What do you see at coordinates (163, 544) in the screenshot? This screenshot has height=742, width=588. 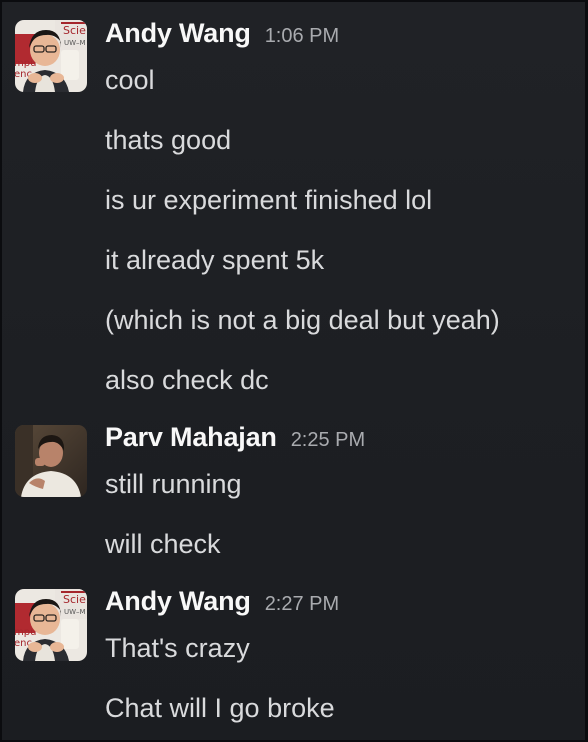 I see `message-text: will check` at bounding box center [163, 544].